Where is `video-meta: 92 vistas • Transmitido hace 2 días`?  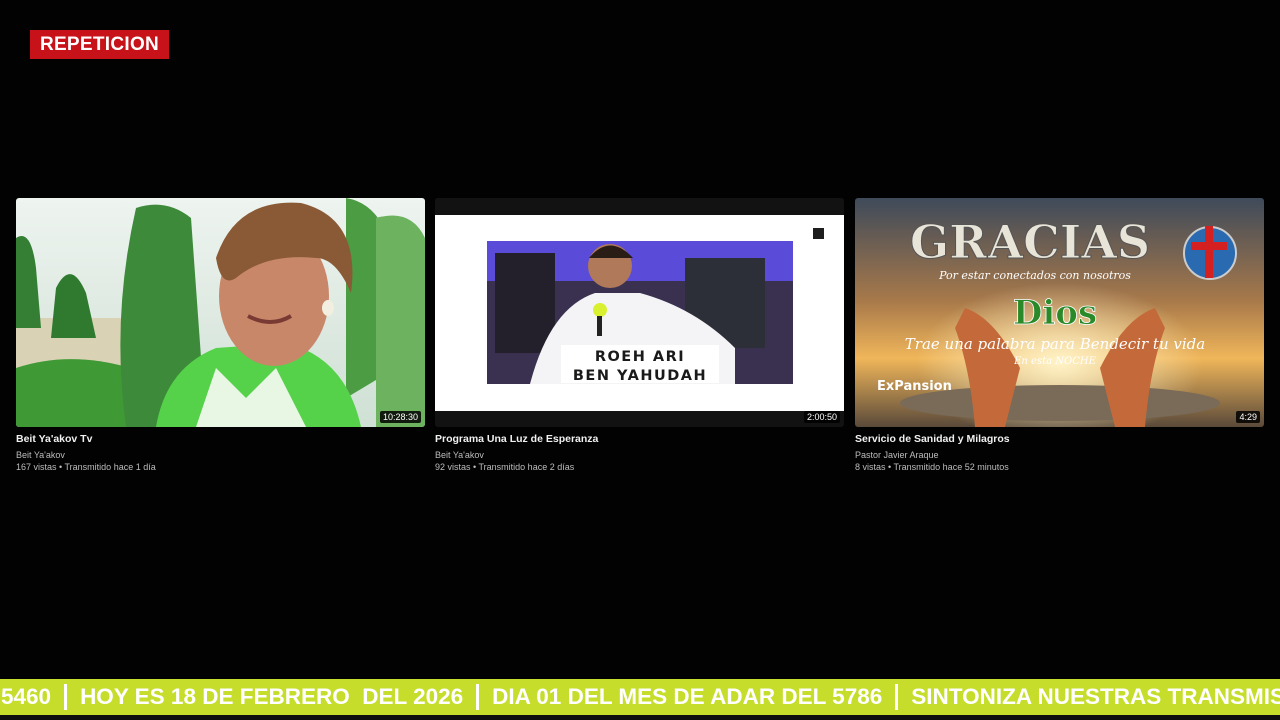
video-meta: 92 vistas • Transmitido hace 2 días is located at coordinates (505, 467).